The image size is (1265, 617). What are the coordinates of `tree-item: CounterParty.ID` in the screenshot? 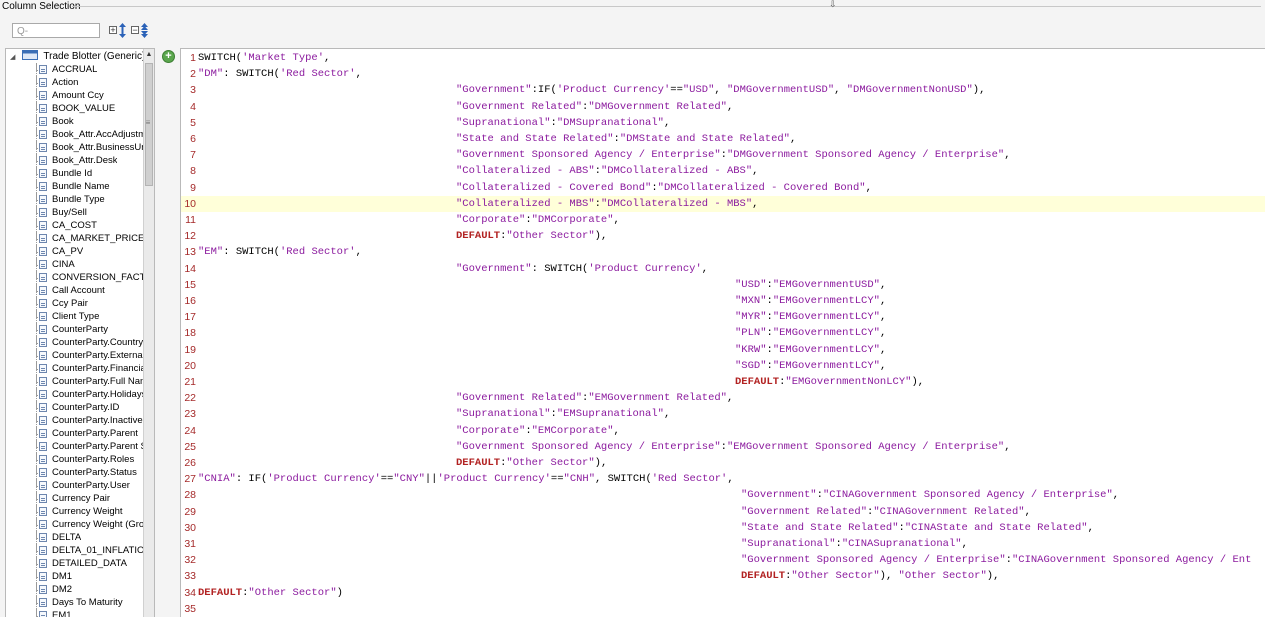 It's located at (76, 407).